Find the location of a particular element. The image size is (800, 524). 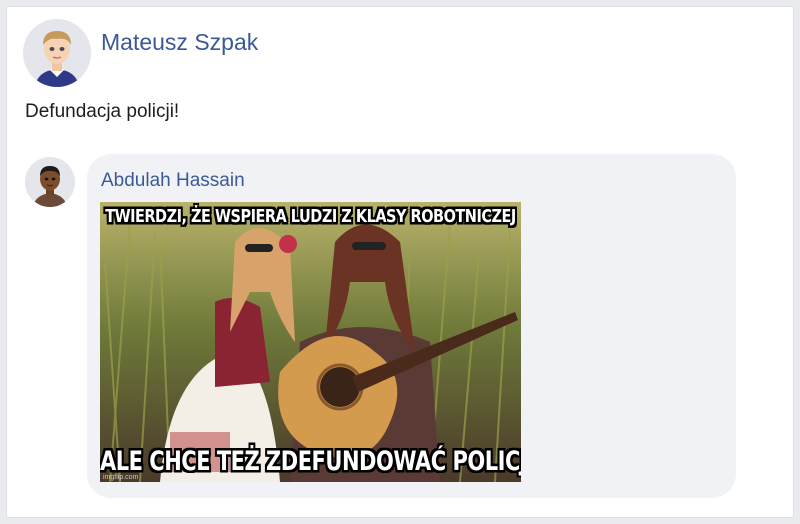

post-text: Defundacja policji! is located at coordinates (102, 111).